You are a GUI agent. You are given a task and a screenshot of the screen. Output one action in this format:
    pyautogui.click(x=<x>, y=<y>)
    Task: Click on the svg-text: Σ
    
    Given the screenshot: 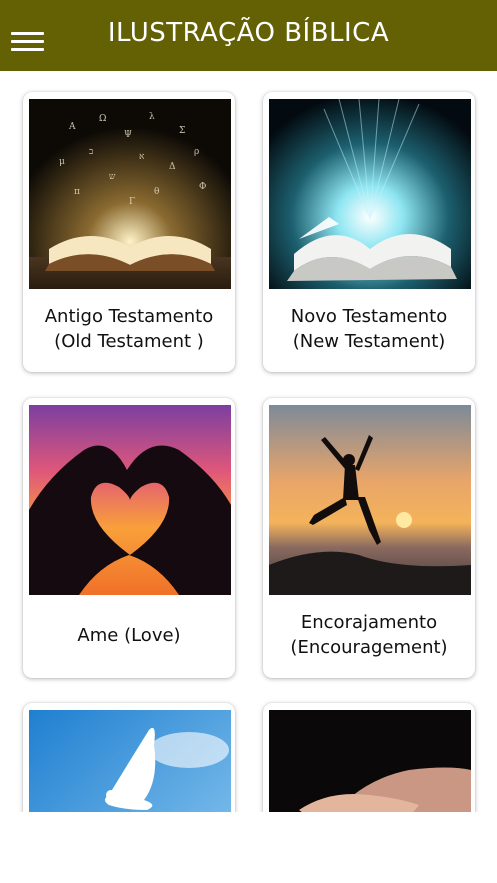 What is the action you would take?
    pyautogui.click(x=182, y=131)
    